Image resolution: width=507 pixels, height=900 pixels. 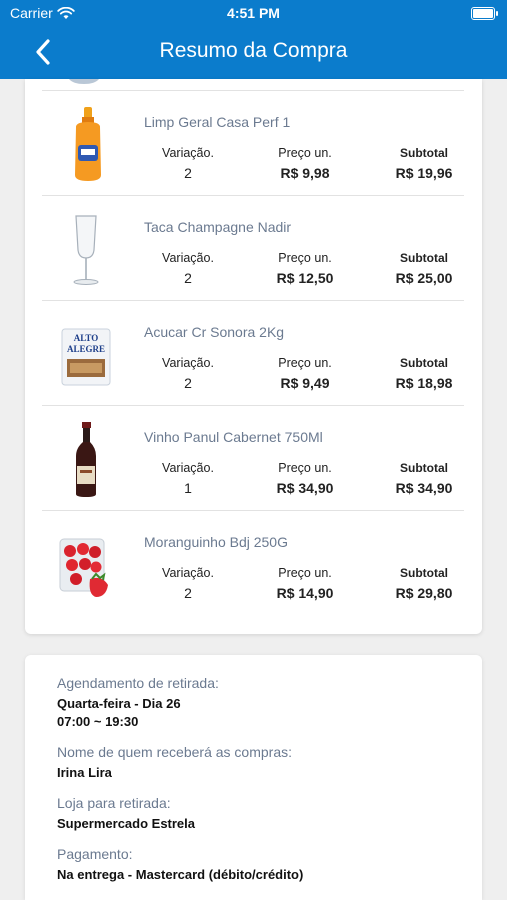 I want to click on subtotal-column: Subtotal R$ 19,96, so click(x=424, y=162).